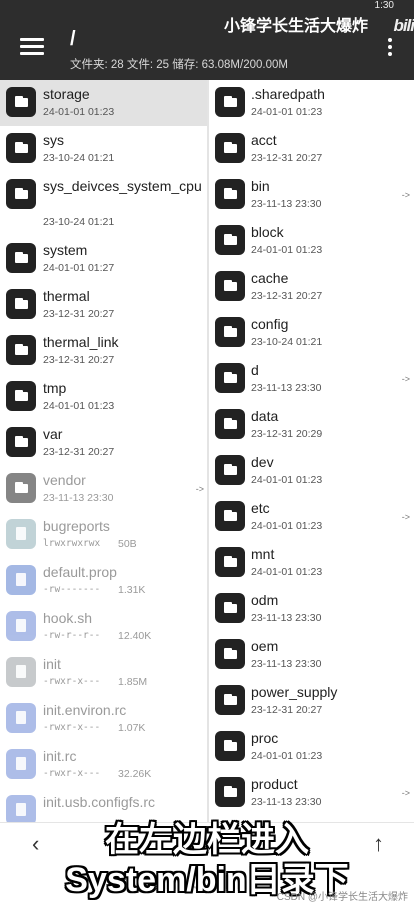 This screenshot has width=414, height=906. What do you see at coordinates (32, 47) in the screenshot?
I see `menu-icon` at bounding box center [32, 47].